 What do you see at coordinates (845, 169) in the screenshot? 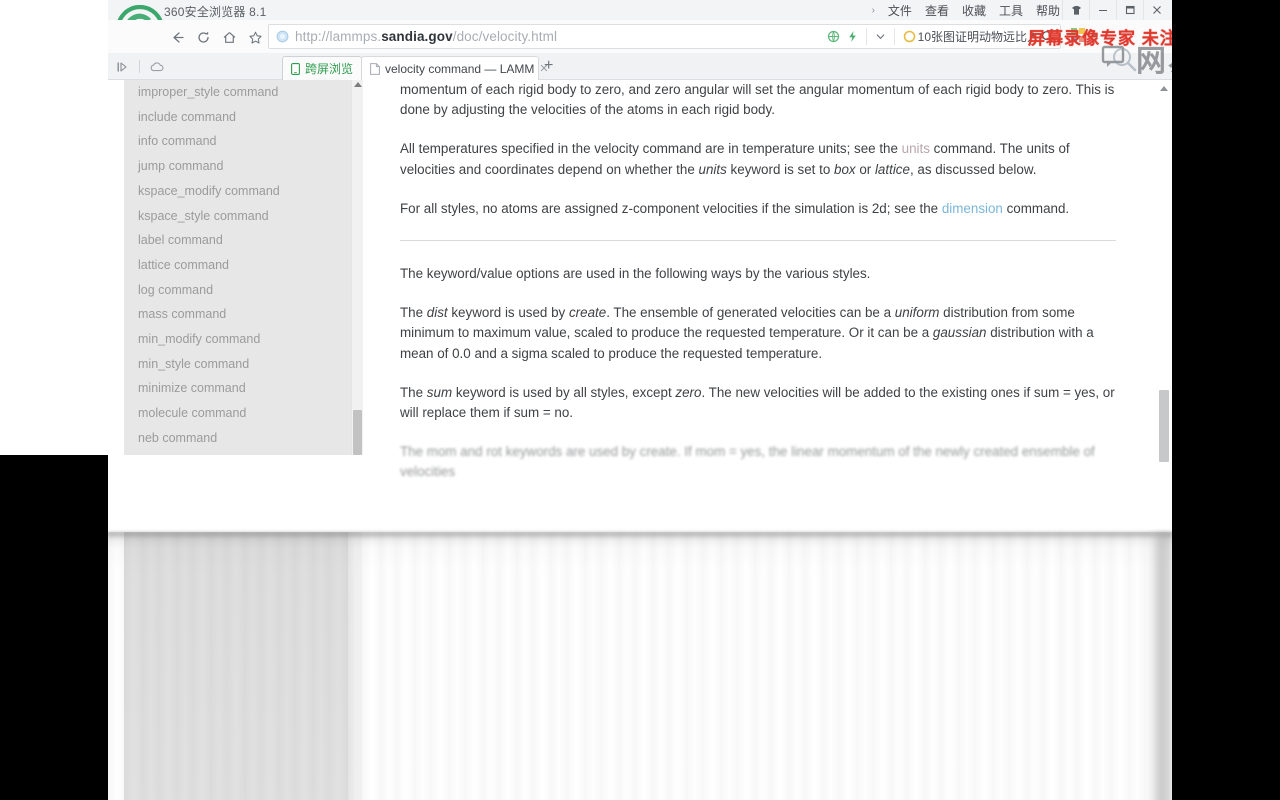
I see `emphasis: box` at bounding box center [845, 169].